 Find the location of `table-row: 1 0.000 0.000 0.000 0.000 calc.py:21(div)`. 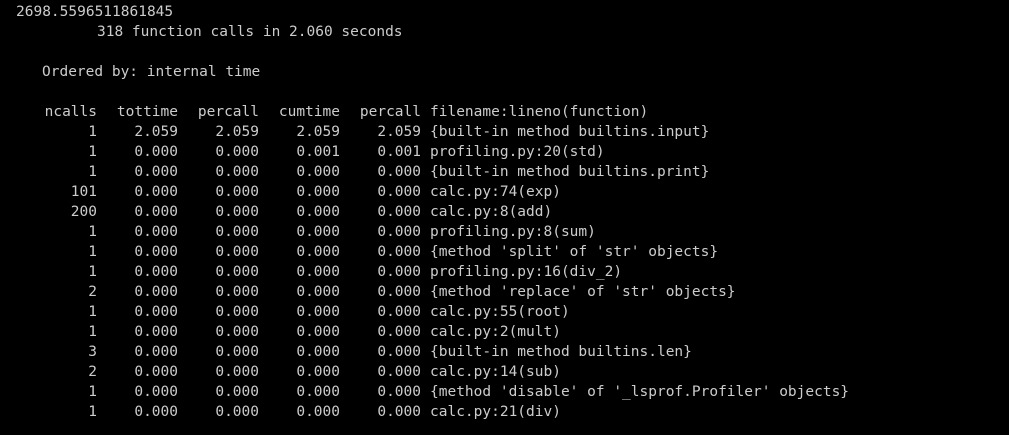

table-row: 1 0.000 0.000 0.000 0.000 calc.py:21(div) is located at coordinates (504, 412).